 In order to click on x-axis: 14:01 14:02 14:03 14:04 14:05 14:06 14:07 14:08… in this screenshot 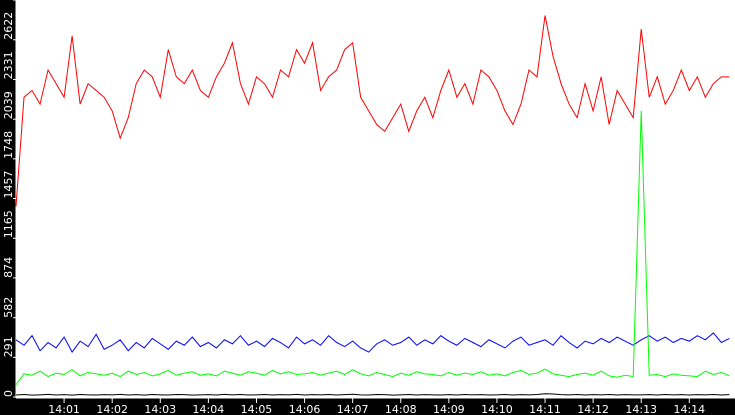, I will do `click(375, 406)`.